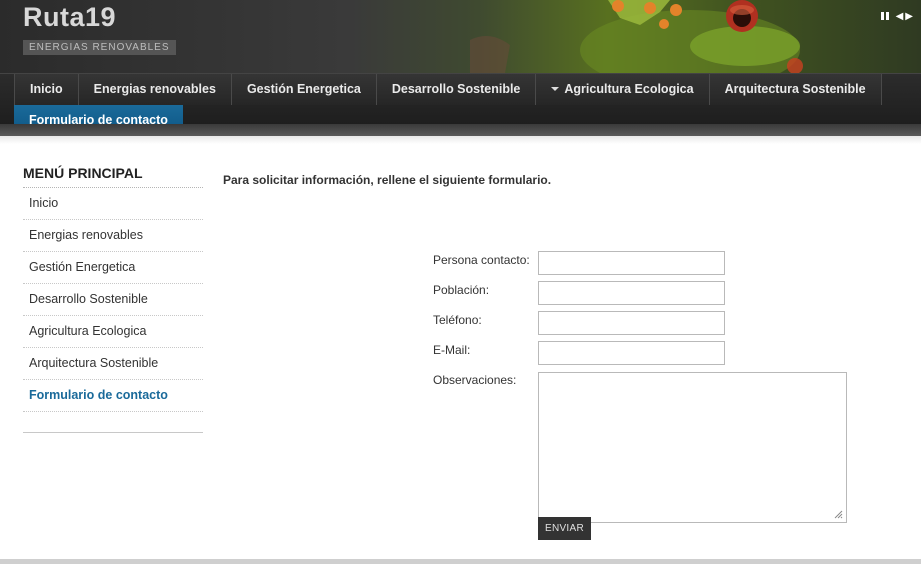  I want to click on nav-item-label: Inicio, so click(46, 89).